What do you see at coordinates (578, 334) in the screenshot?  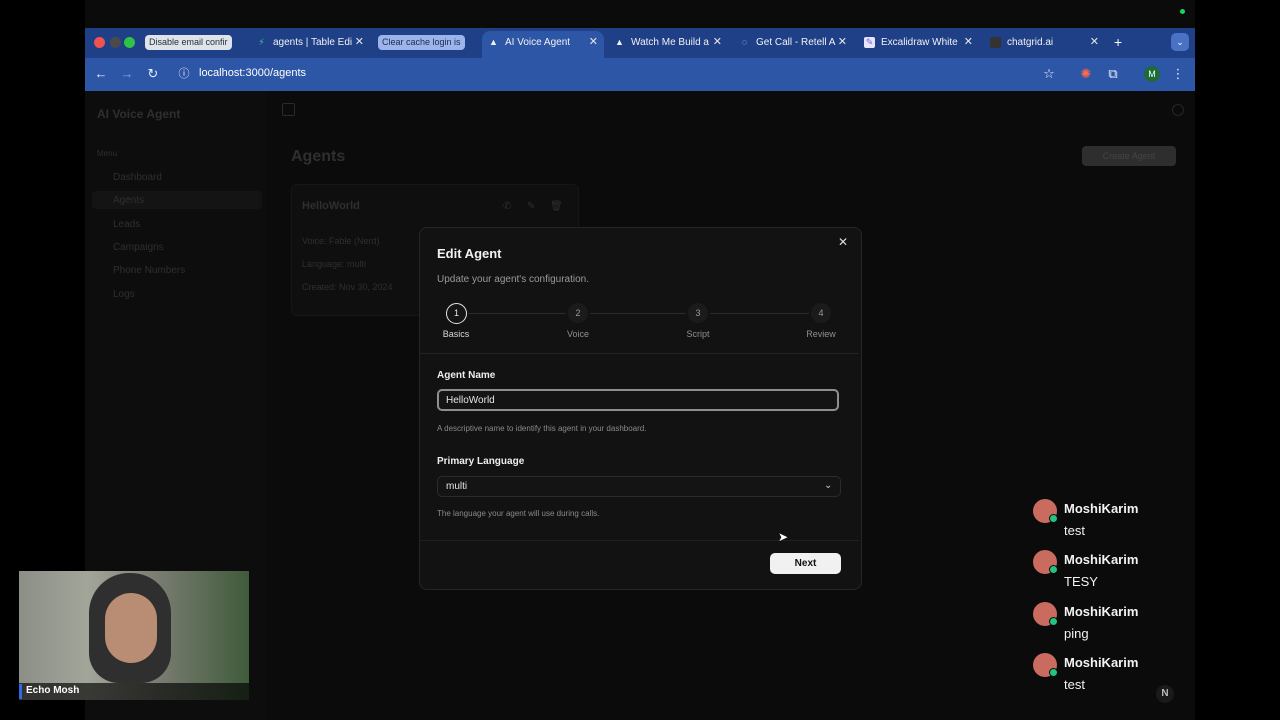 I see `step-2-label: Voice` at bounding box center [578, 334].